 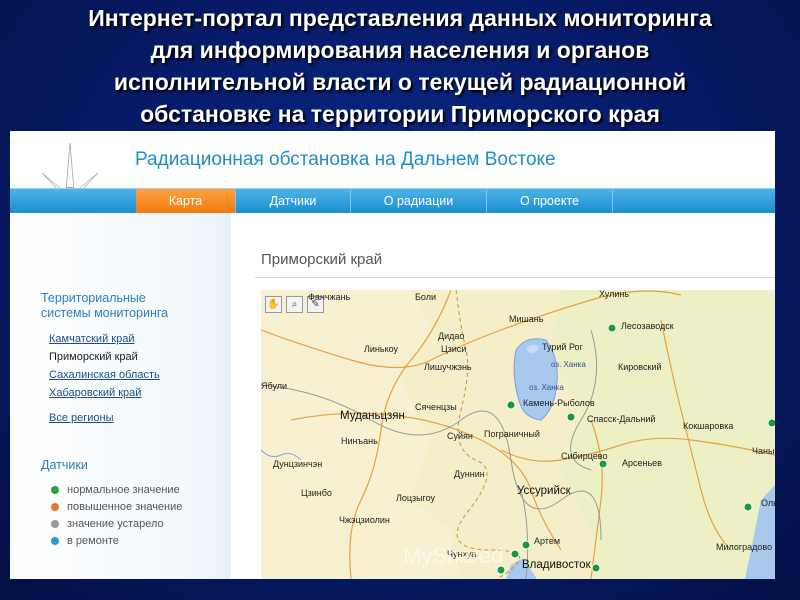 What do you see at coordinates (55, 524) in the screenshot?
I see `status-dot-gray-icon` at bounding box center [55, 524].